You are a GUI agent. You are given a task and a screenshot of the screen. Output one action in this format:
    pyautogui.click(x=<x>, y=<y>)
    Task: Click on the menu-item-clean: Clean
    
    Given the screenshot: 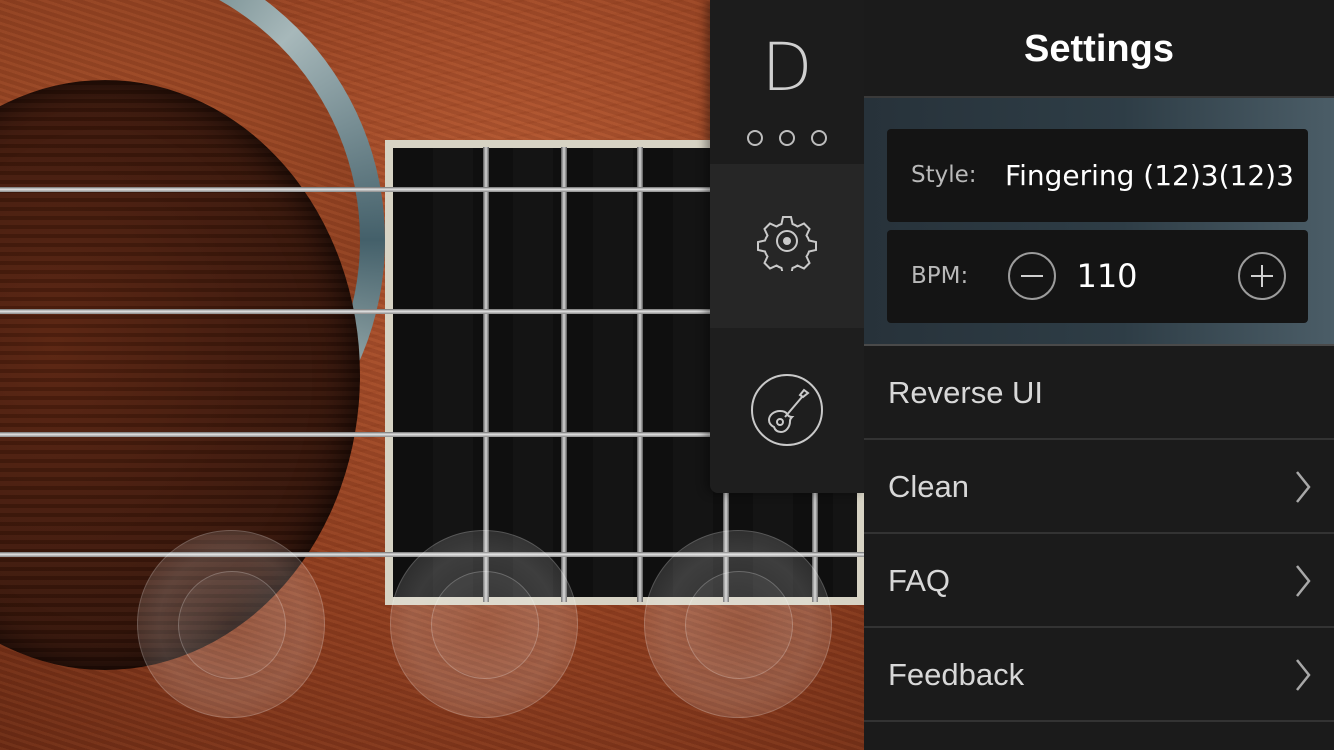 What is the action you would take?
    pyautogui.click(x=1099, y=487)
    